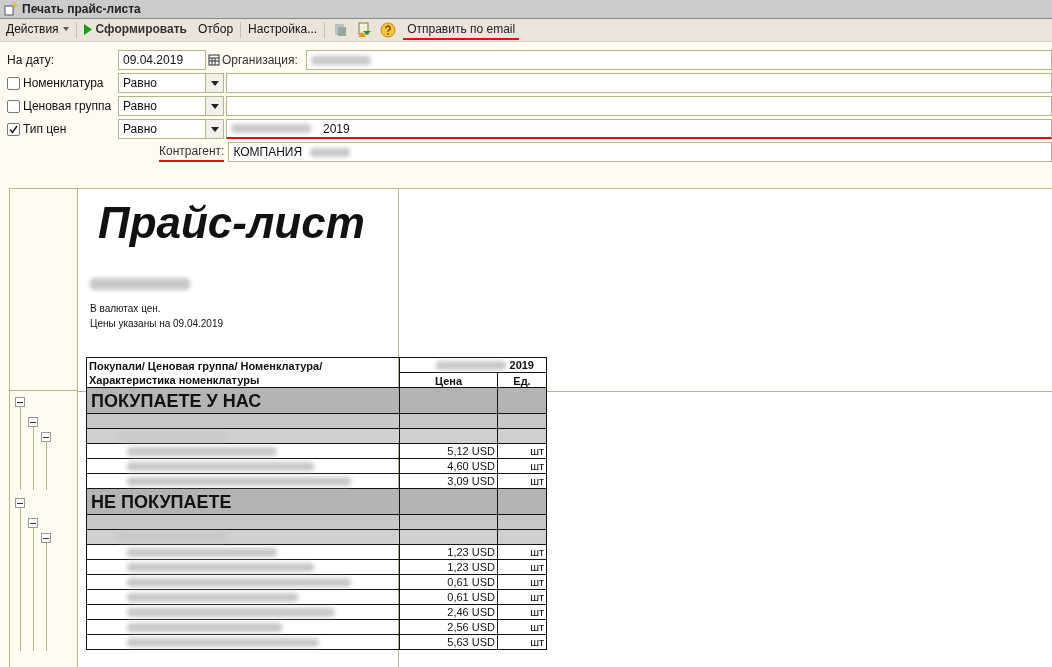  What do you see at coordinates (260, 60) in the screenshot?
I see `organization-label: Организация:` at bounding box center [260, 60].